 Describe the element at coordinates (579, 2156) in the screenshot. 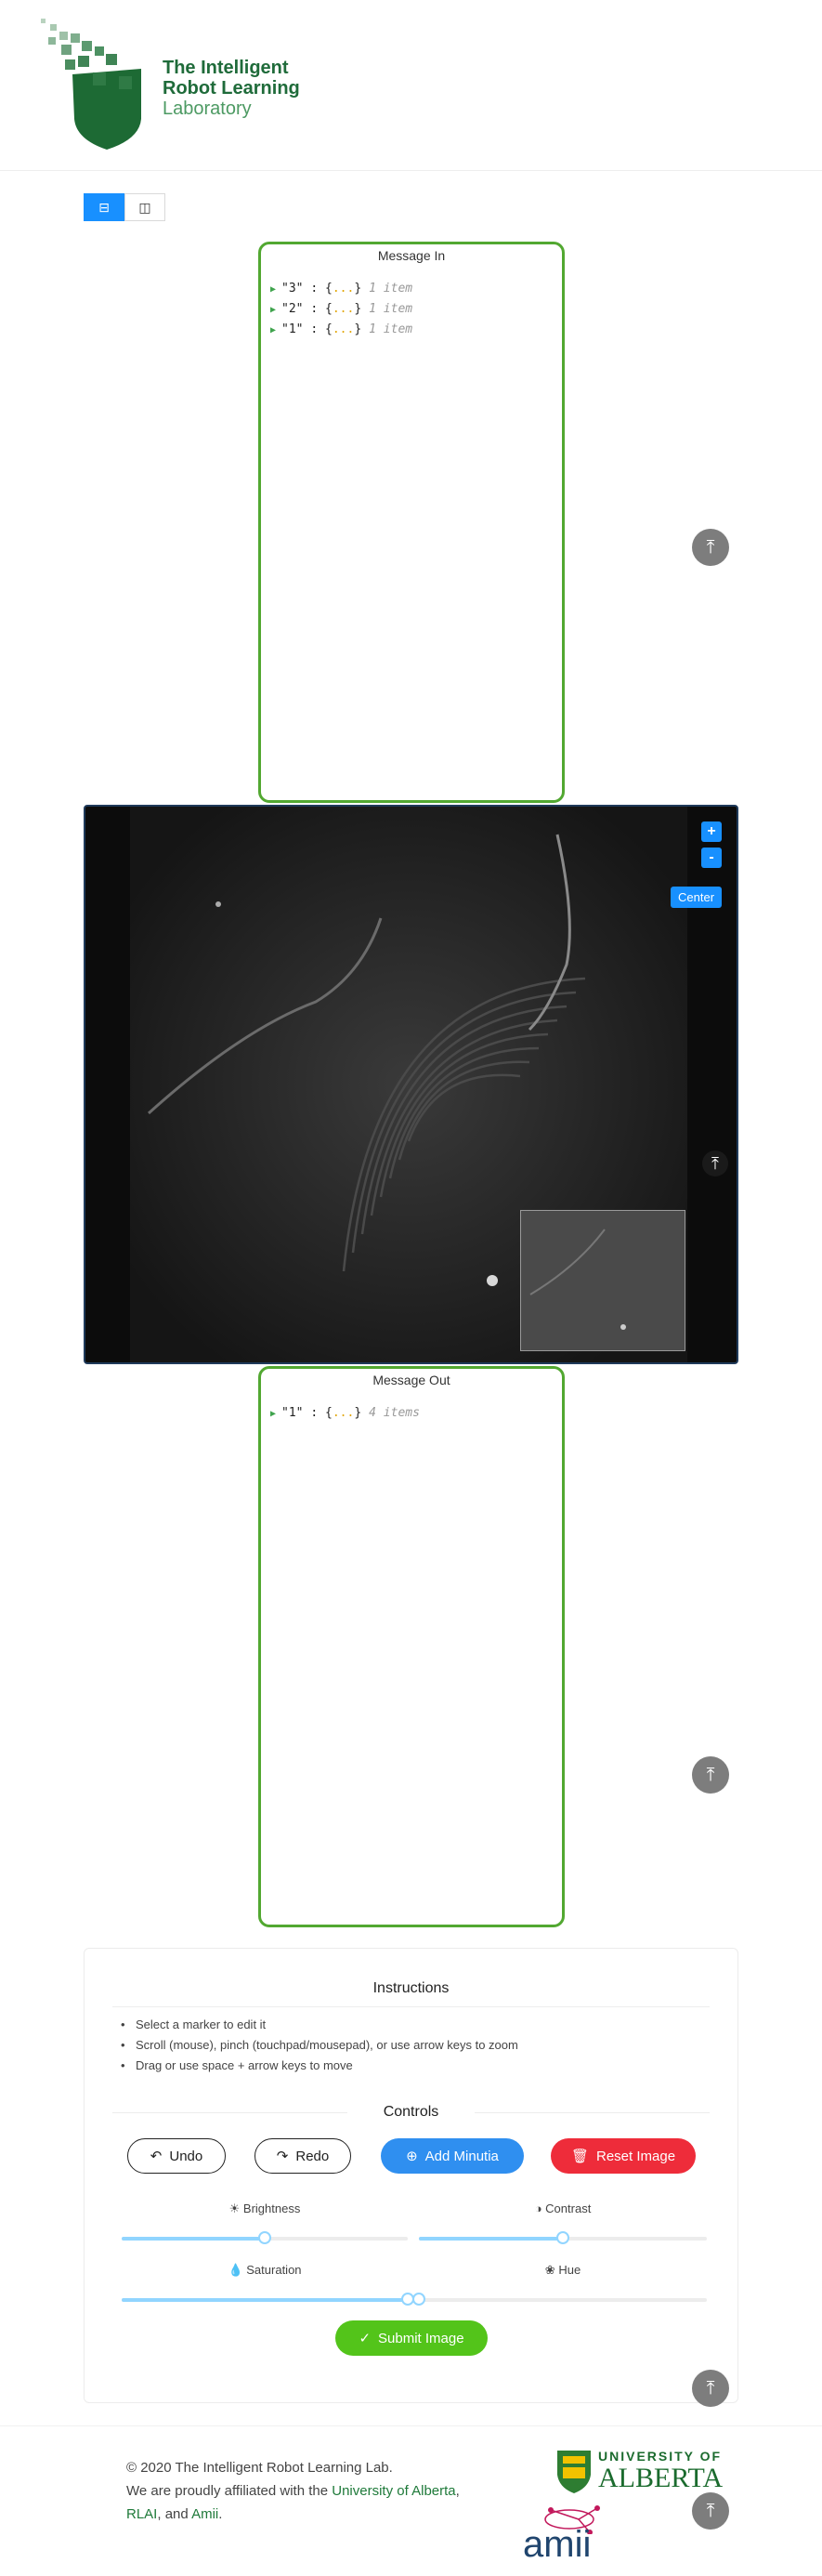

I see `trash-icon: 🗑` at that location.